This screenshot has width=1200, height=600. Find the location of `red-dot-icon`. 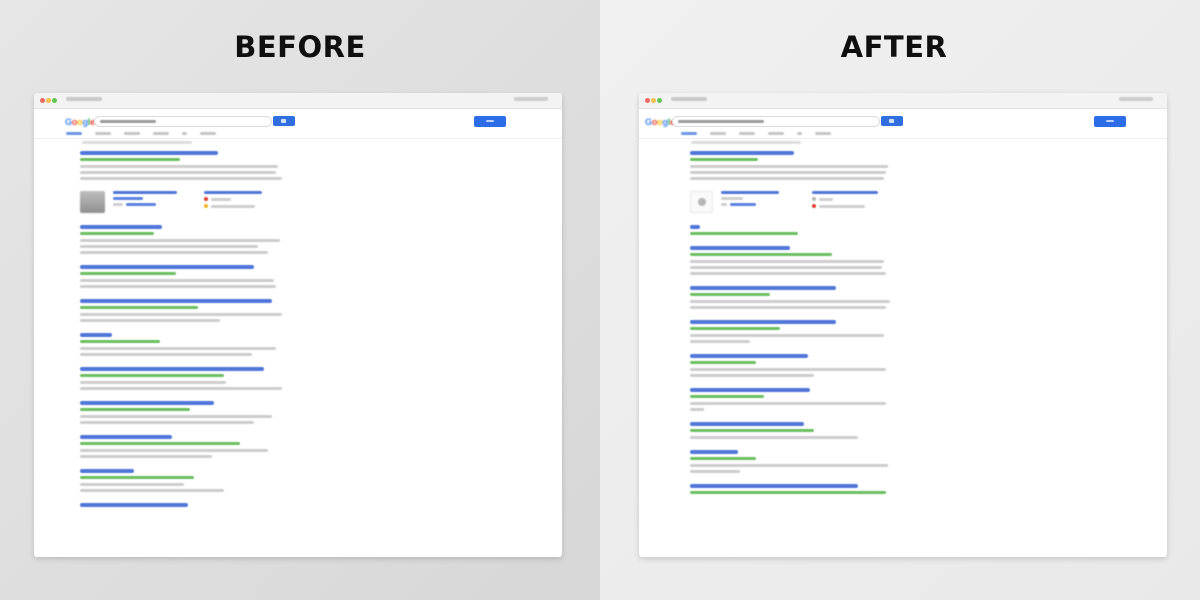

red-dot-icon is located at coordinates (814, 206).